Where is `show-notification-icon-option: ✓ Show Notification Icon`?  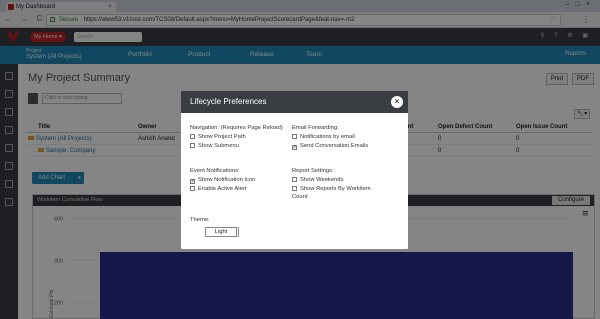 show-notification-icon-option: ✓ Show Notification Icon is located at coordinates (222, 180).